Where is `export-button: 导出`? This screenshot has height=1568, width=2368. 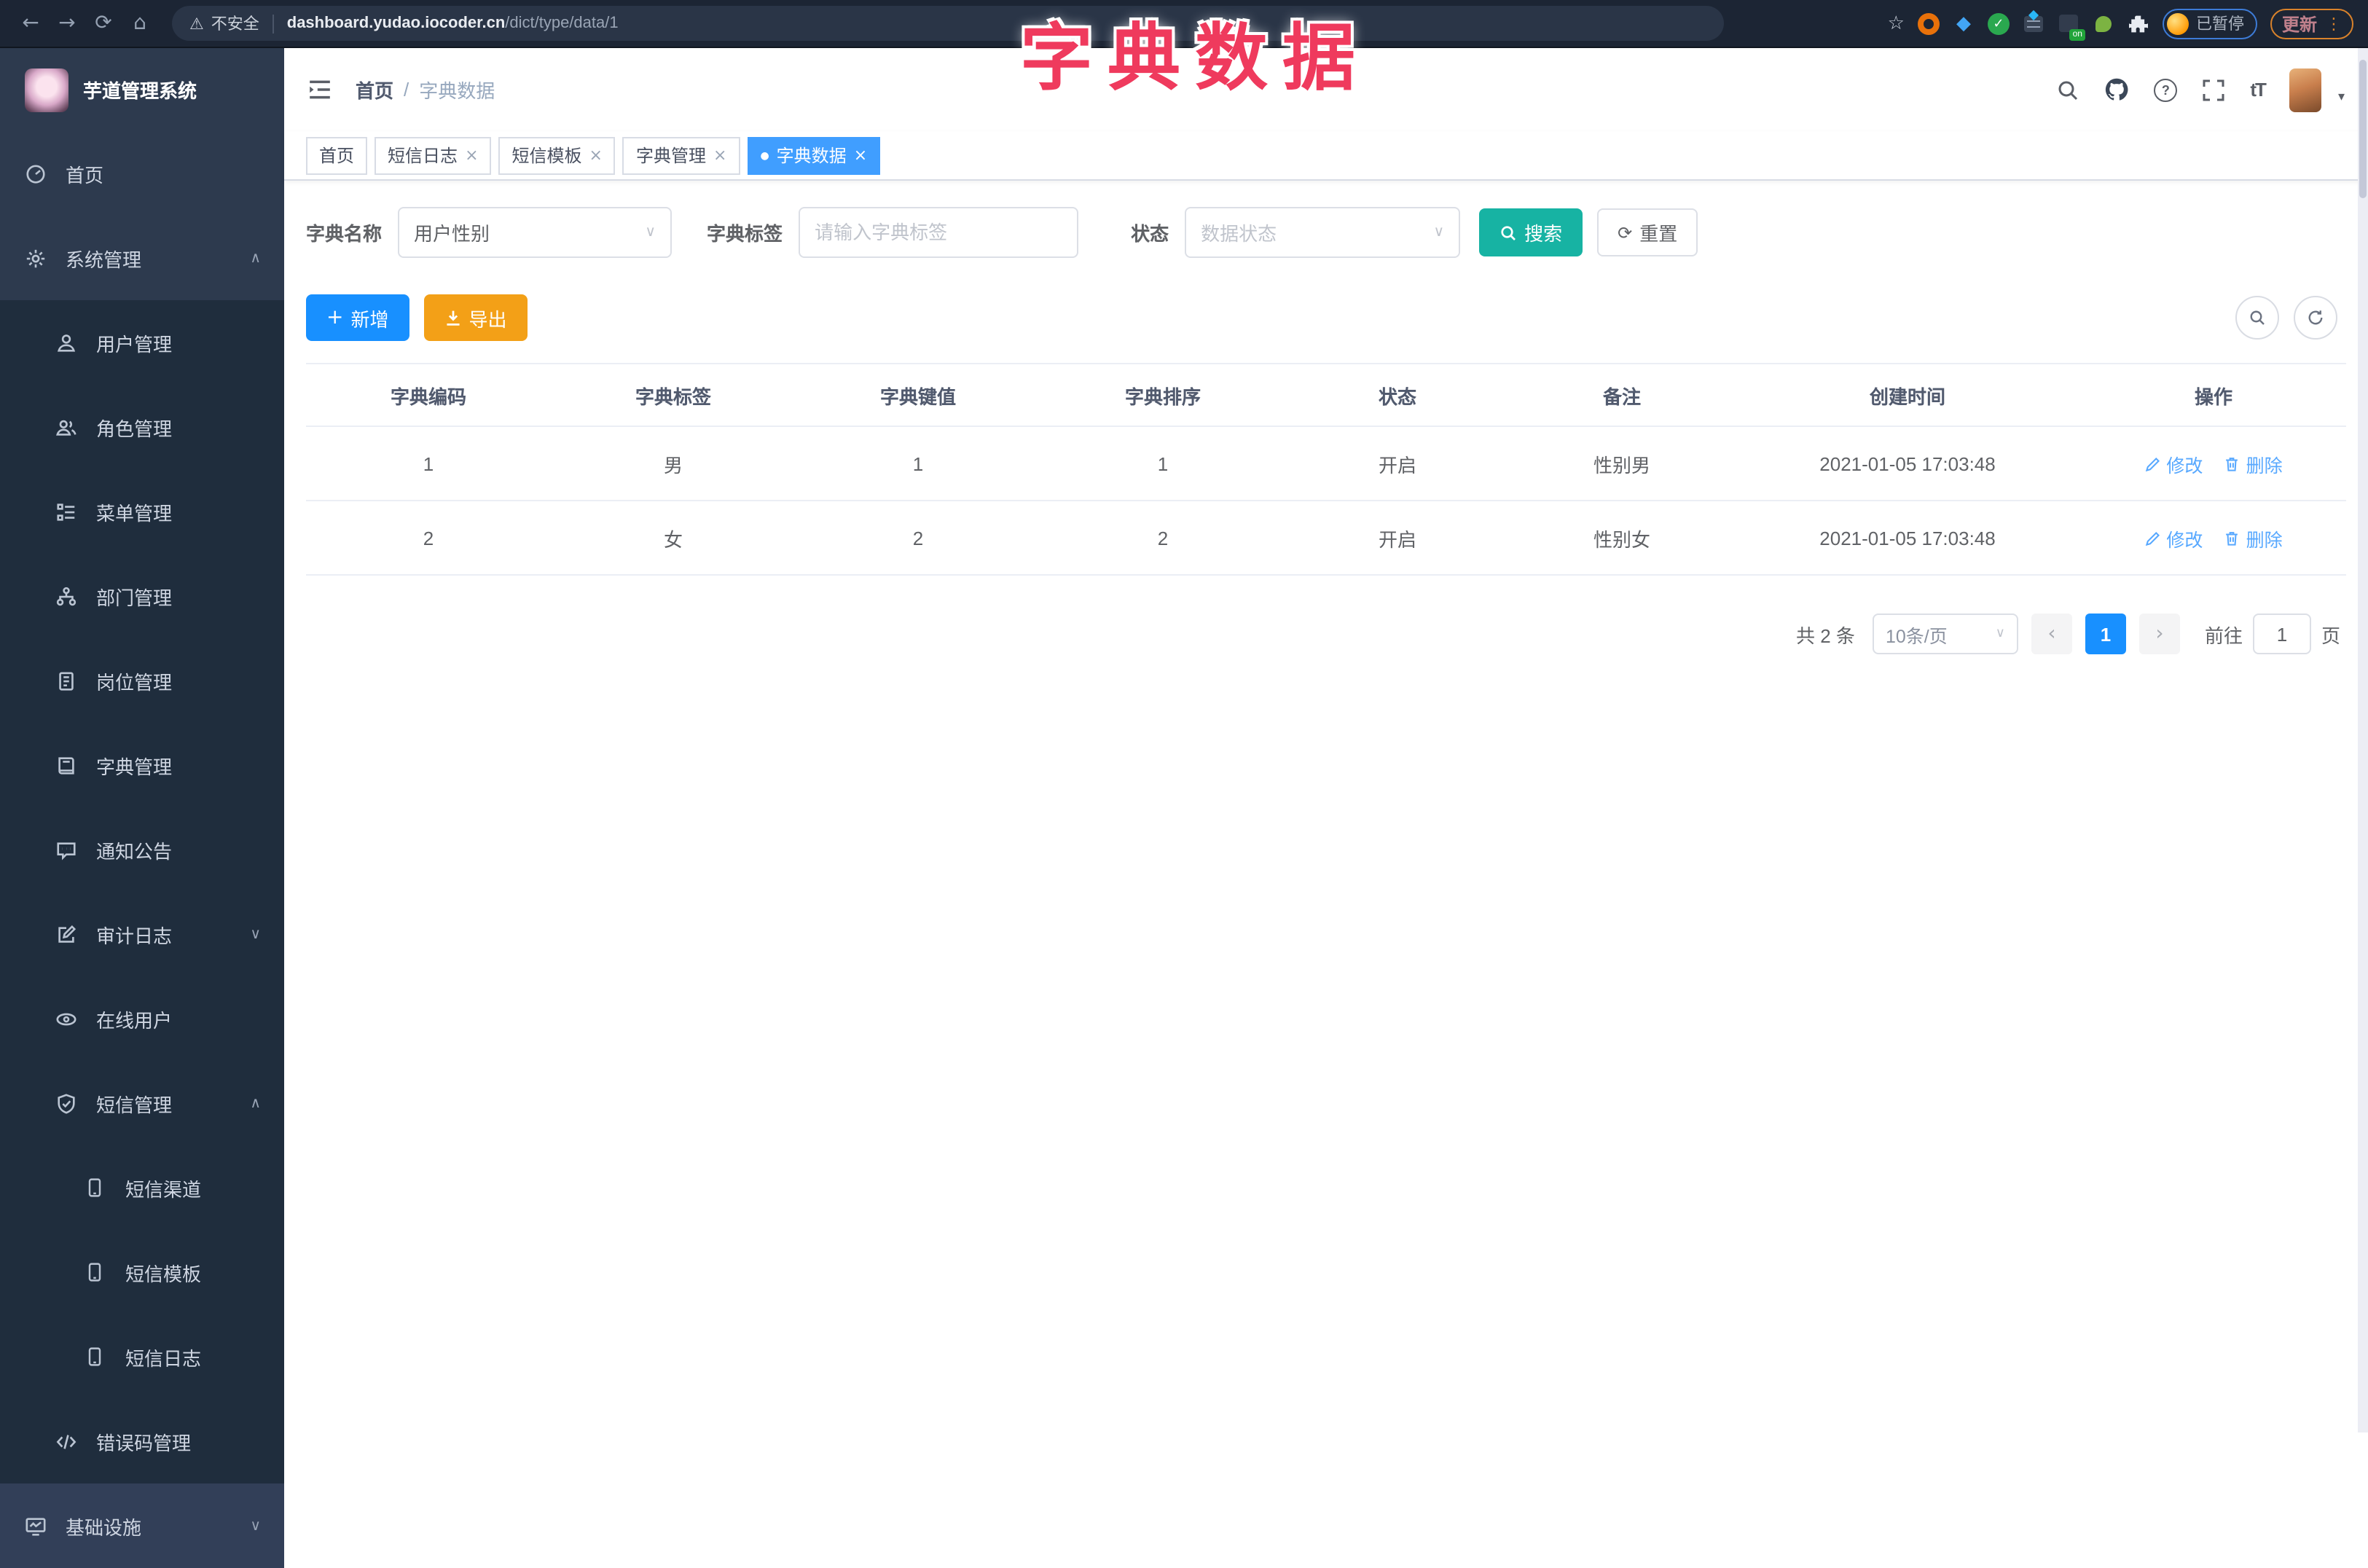
export-button: 导出 is located at coordinates (476, 317).